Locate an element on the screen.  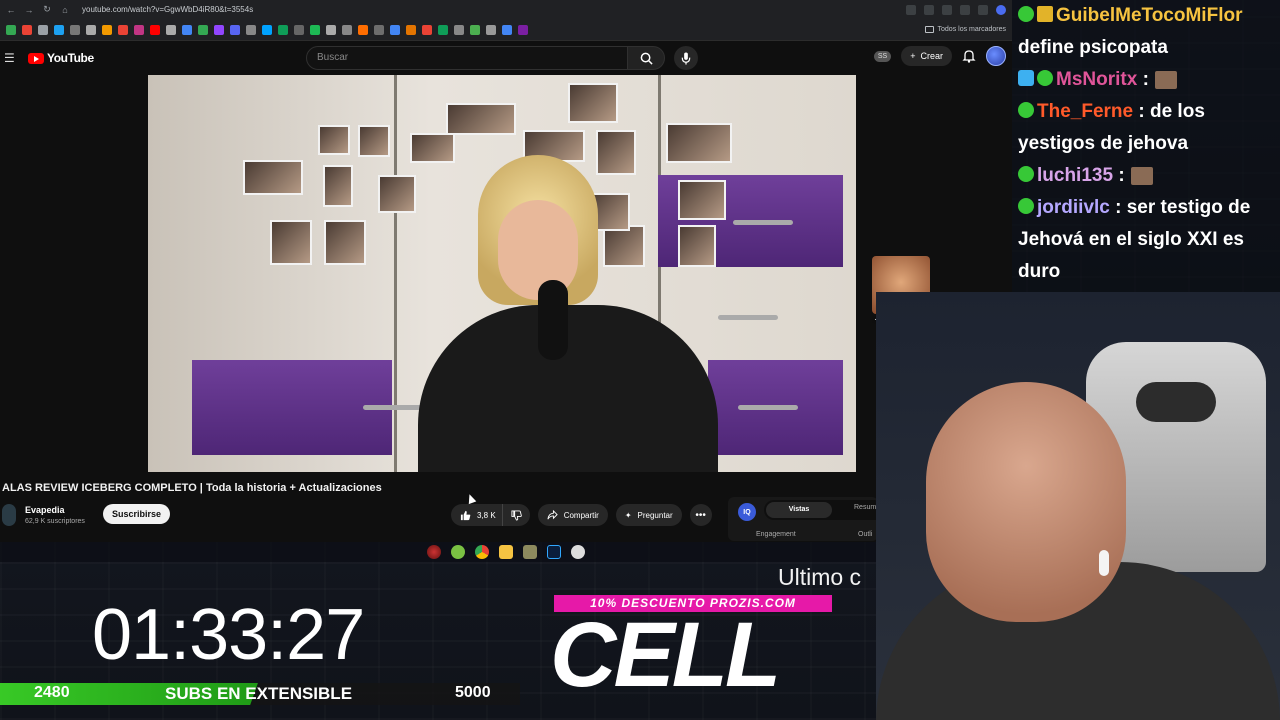
reload-icon: ↻ is located at coordinates (47, 9).